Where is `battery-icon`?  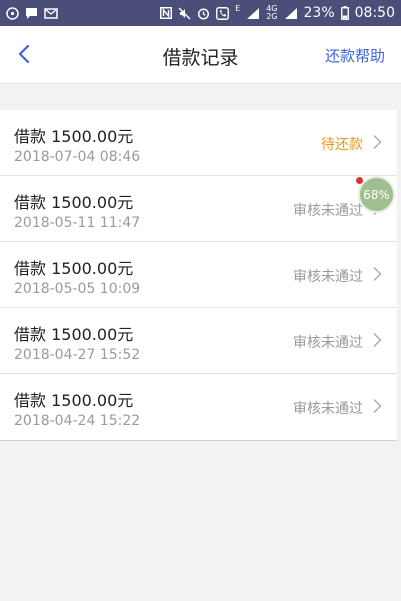
battery-icon is located at coordinates (344, 13).